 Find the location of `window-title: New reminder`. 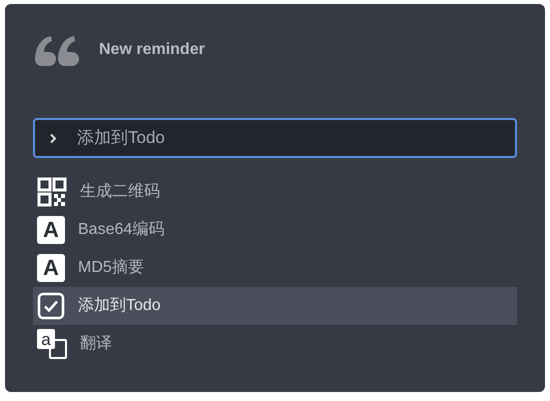

window-title: New reminder is located at coordinates (152, 50).